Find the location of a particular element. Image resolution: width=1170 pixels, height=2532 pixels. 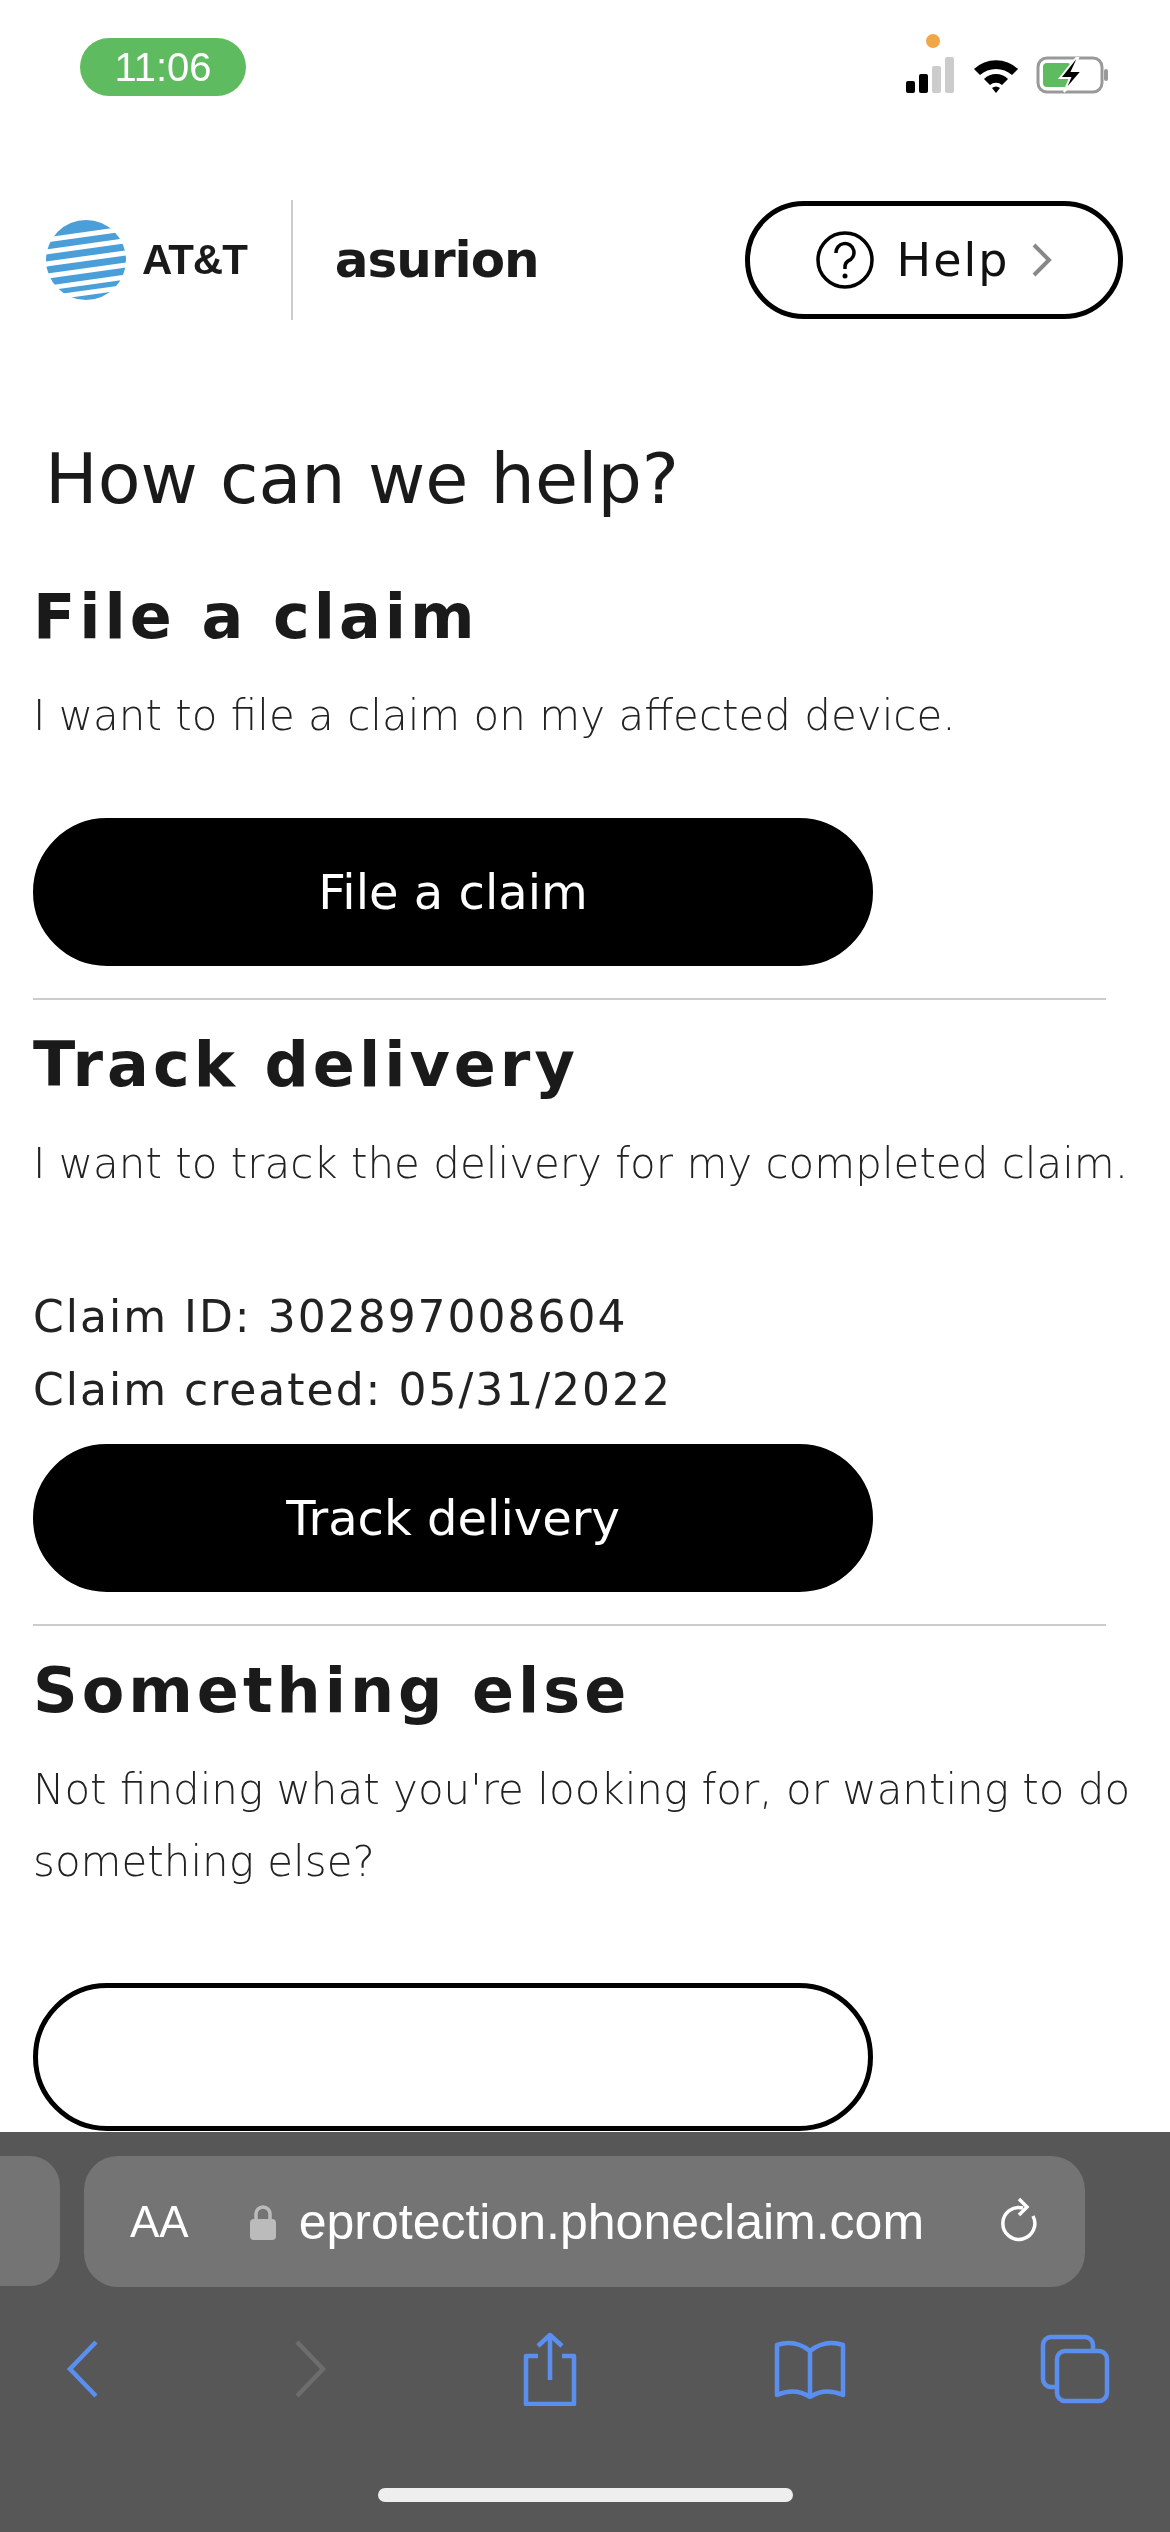

back-button is located at coordinates (83, 2369).